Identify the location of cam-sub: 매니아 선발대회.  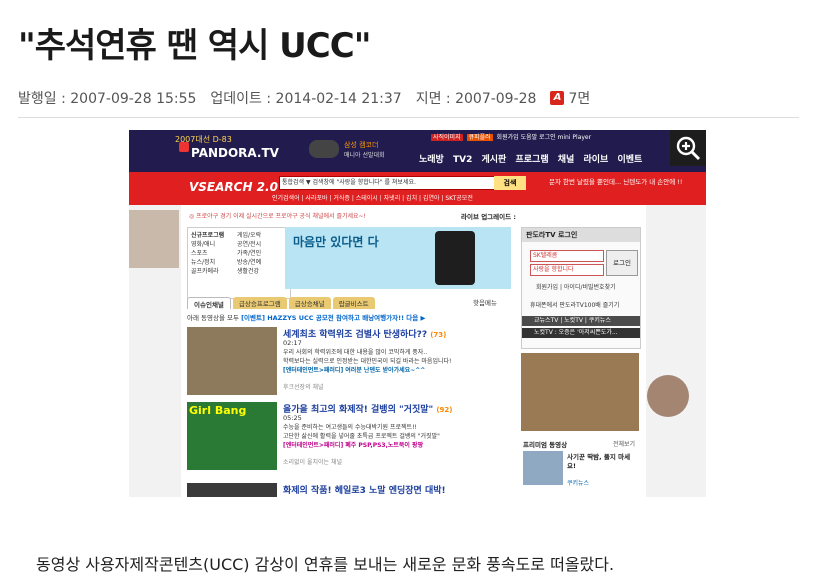
(364, 155).